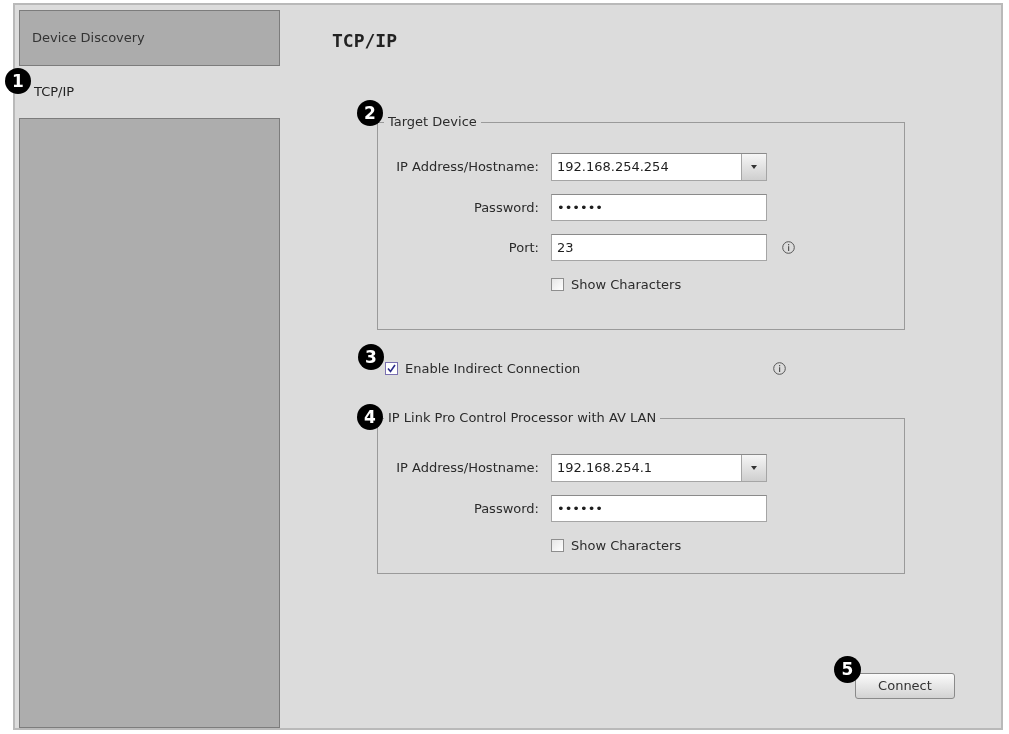 The height and width of the screenshot is (734, 1009). I want to click on field-label: Port:, so click(523, 247).